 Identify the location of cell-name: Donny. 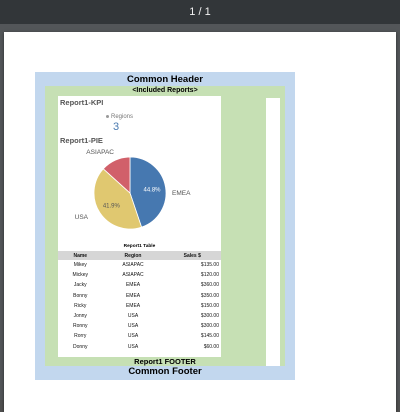
(80, 346).